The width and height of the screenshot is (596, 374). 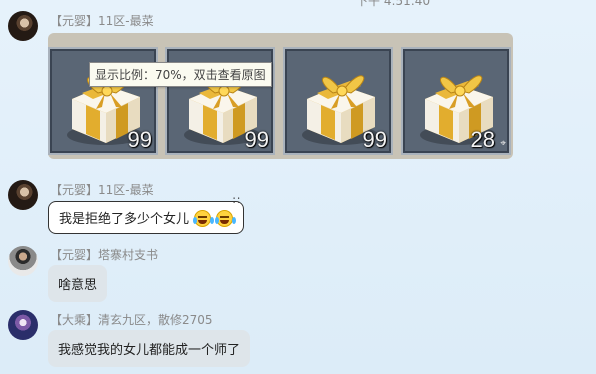 I want to click on message-text: 我是拒绝了多少个女儿, so click(x=124, y=219).